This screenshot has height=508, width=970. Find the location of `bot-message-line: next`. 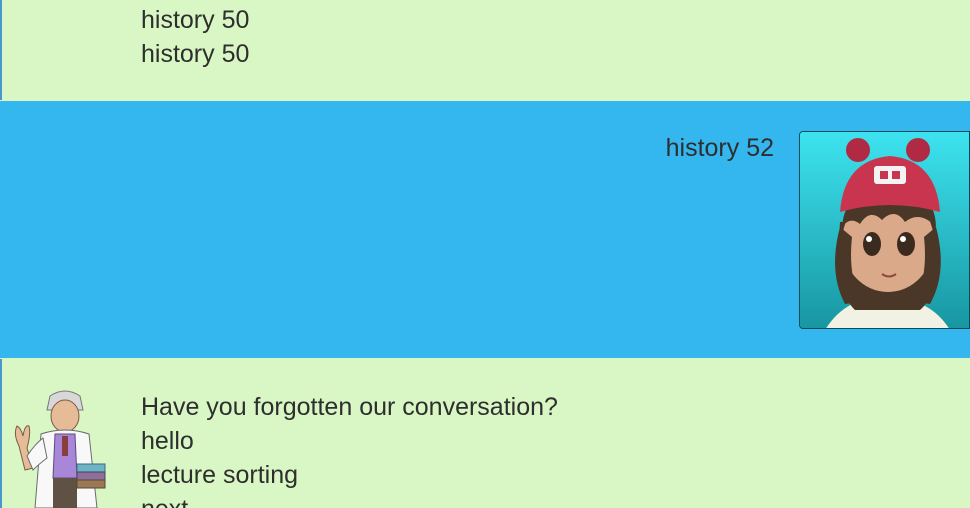

bot-message-line: next is located at coordinates (164, 500).